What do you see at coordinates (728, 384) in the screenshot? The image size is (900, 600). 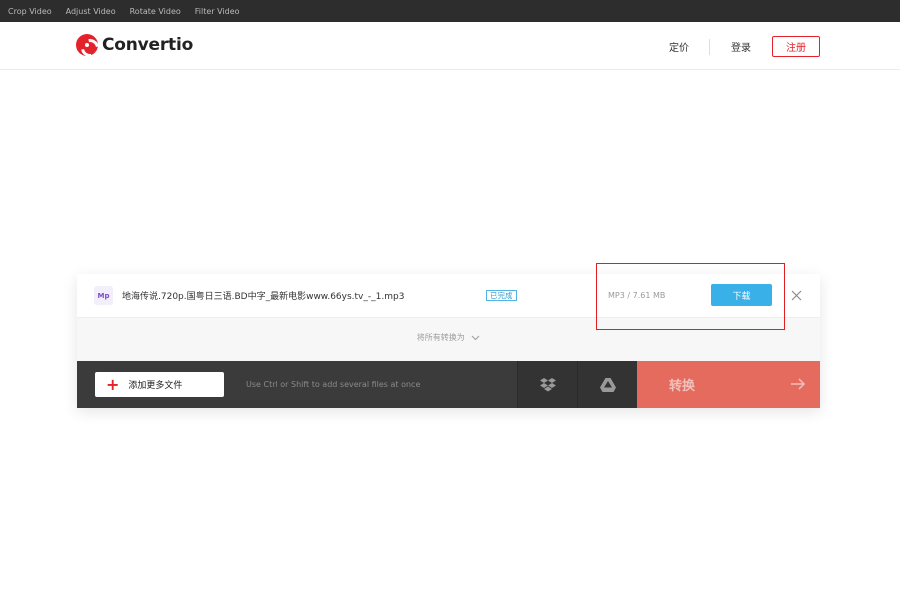 I see `convert-button: 转换` at bounding box center [728, 384].